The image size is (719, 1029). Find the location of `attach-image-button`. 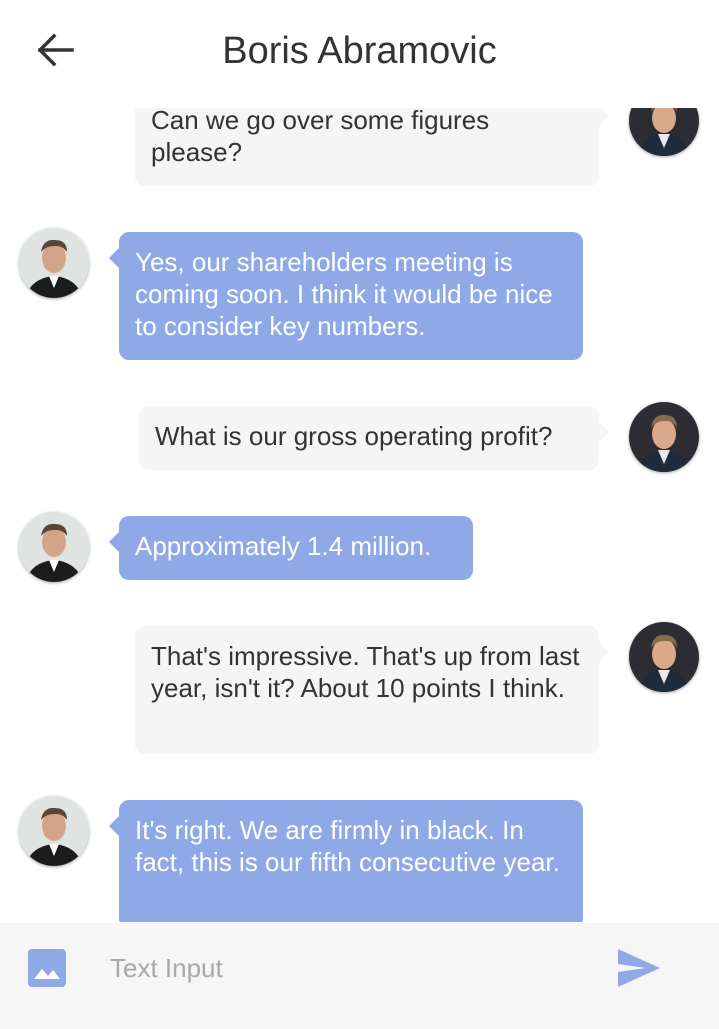

attach-image-button is located at coordinates (47, 968).